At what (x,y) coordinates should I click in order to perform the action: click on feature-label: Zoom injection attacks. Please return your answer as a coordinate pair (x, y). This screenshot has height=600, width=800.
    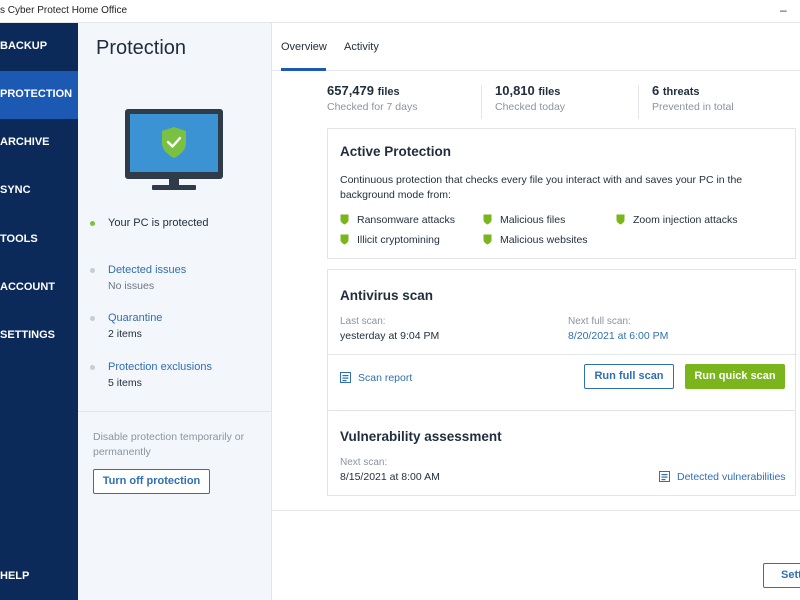
    Looking at the image, I should click on (685, 220).